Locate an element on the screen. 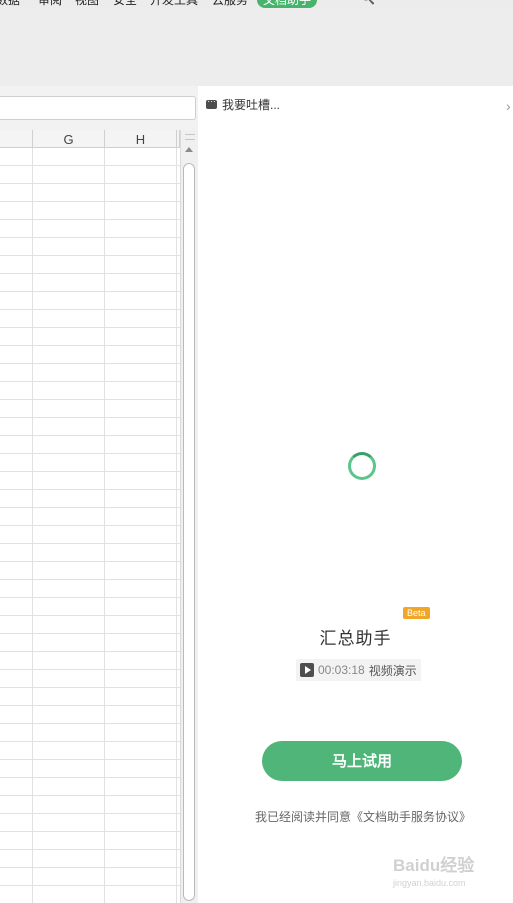  menu-item-dev-tools: 开发工具 is located at coordinates (174, 4).